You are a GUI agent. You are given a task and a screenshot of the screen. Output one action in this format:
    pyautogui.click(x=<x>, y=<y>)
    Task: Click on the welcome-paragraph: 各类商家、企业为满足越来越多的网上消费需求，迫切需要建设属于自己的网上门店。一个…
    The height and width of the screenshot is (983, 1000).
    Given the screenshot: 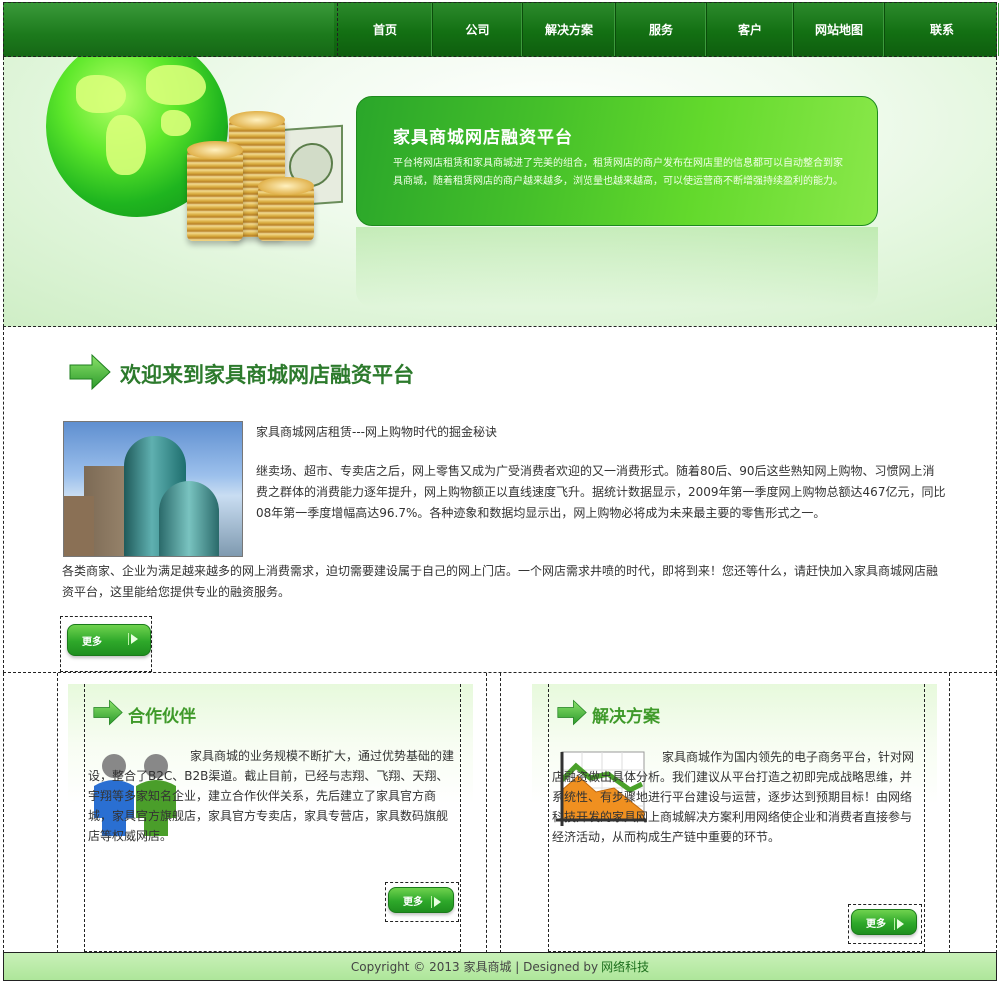 What is the action you would take?
    pyautogui.click(x=500, y=581)
    